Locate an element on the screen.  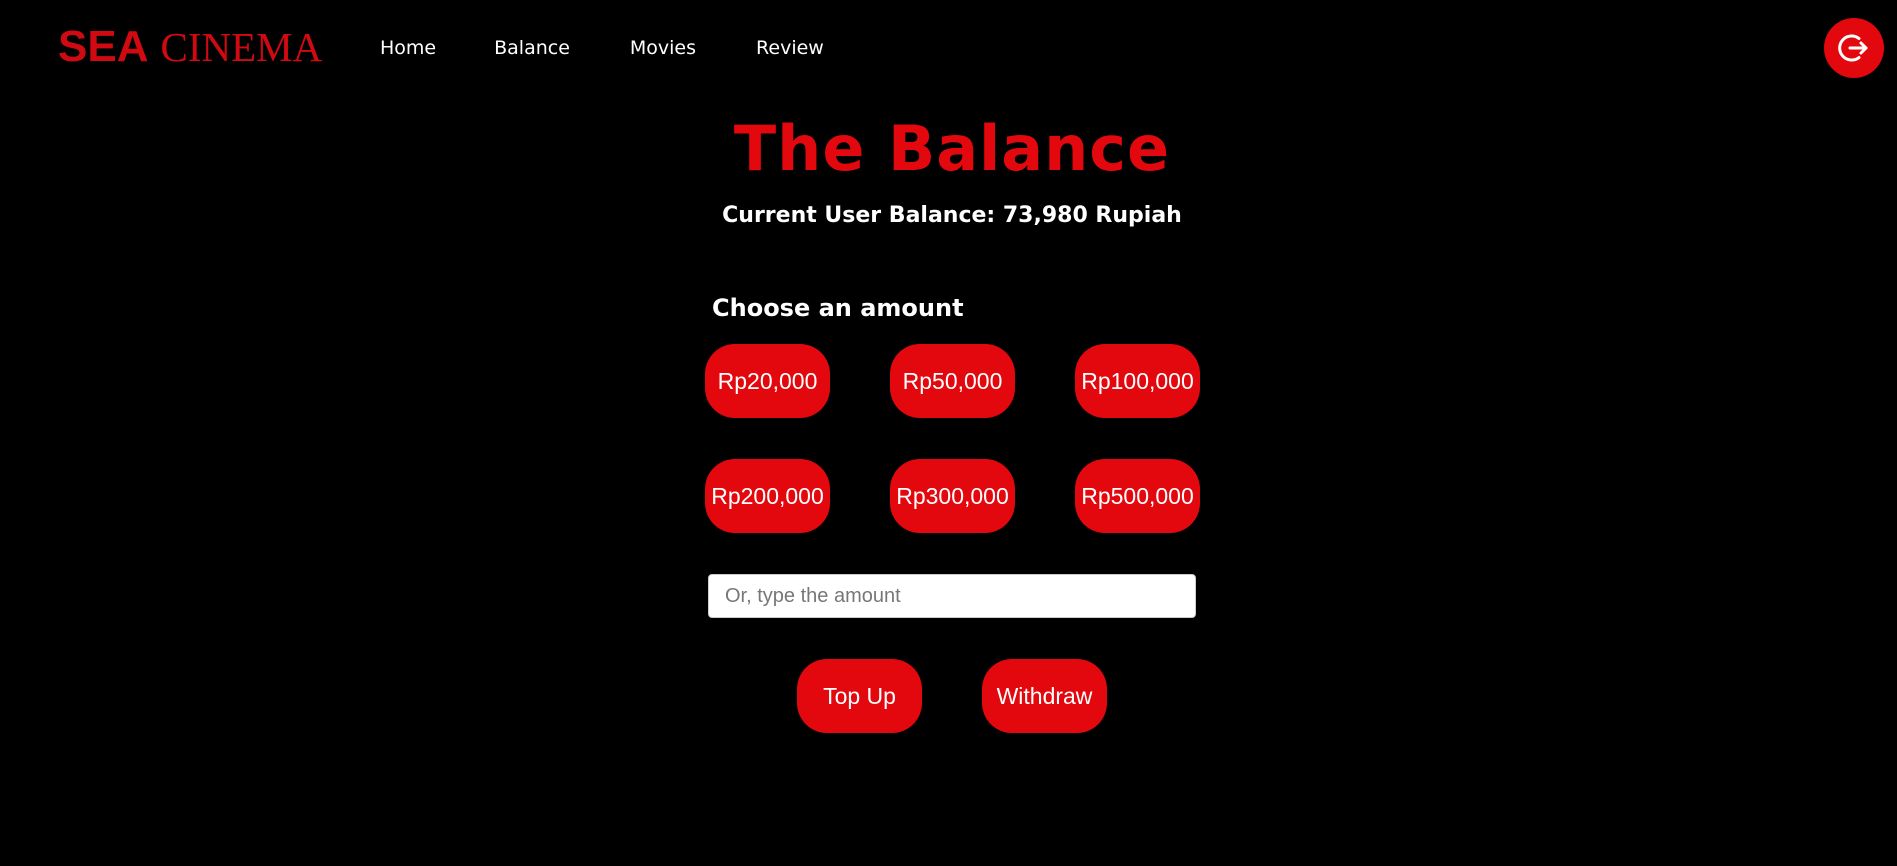
amount-button-50000: Rp50,000 is located at coordinates (952, 381).